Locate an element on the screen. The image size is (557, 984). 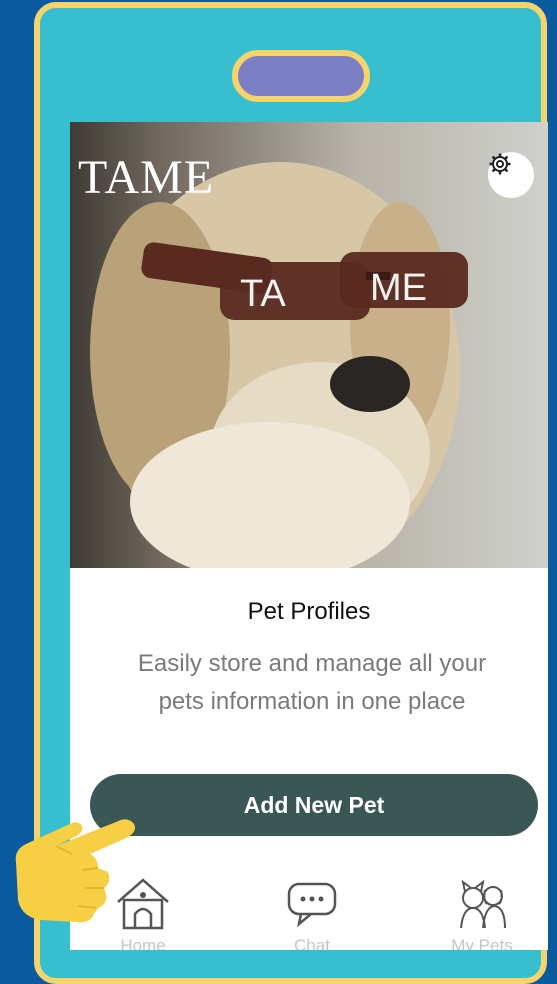
pets-icon is located at coordinates (483, 904).